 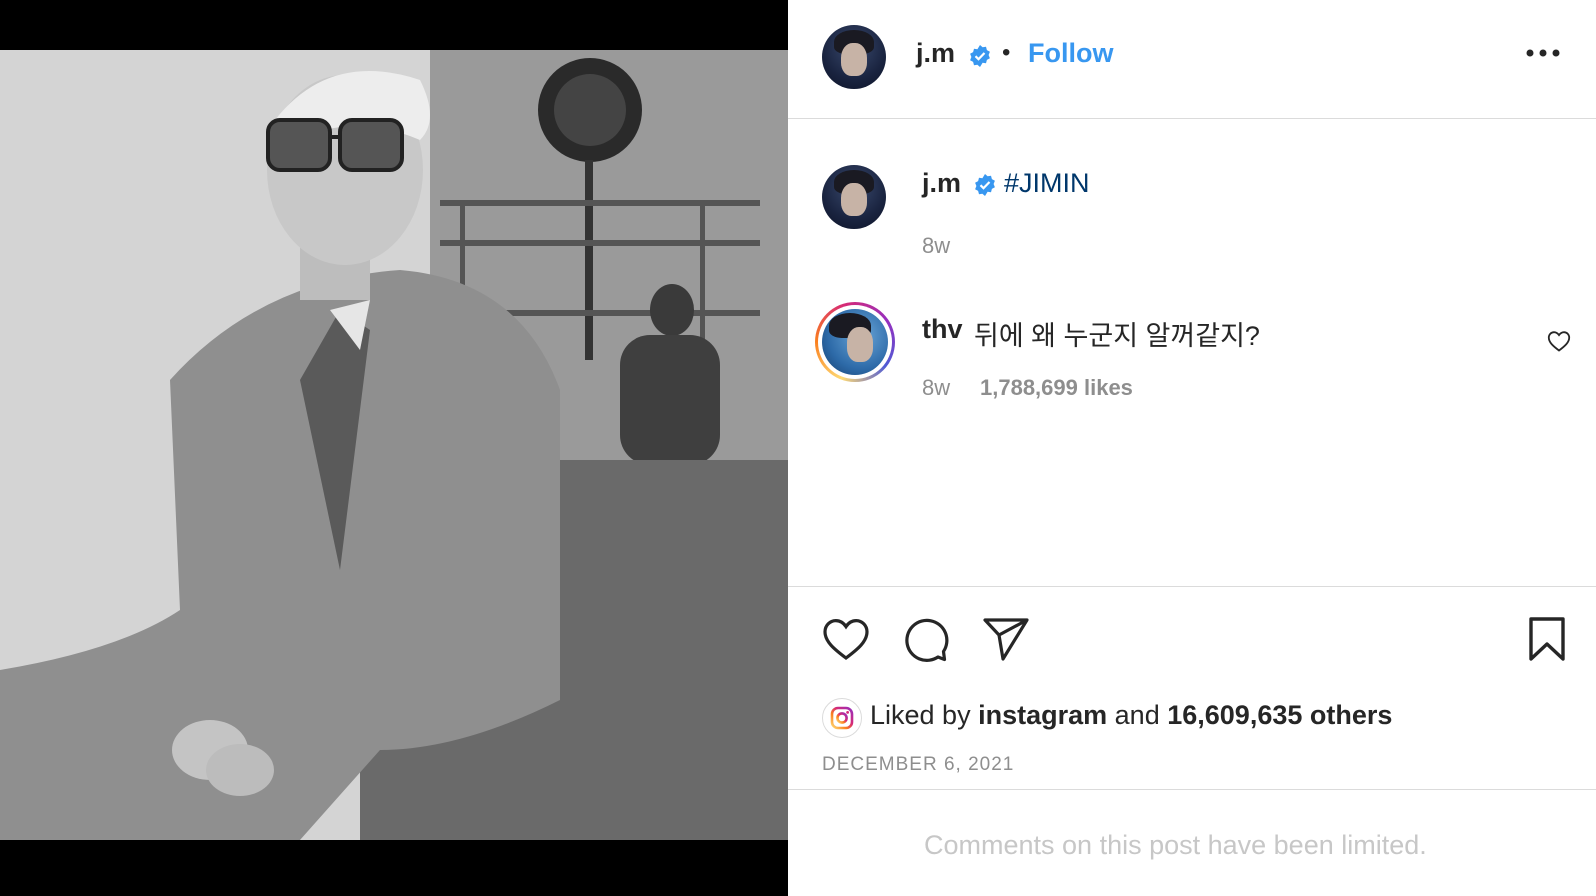 What do you see at coordinates (926, 640) in the screenshot?
I see `comment-icon` at bounding box center [926, 640].